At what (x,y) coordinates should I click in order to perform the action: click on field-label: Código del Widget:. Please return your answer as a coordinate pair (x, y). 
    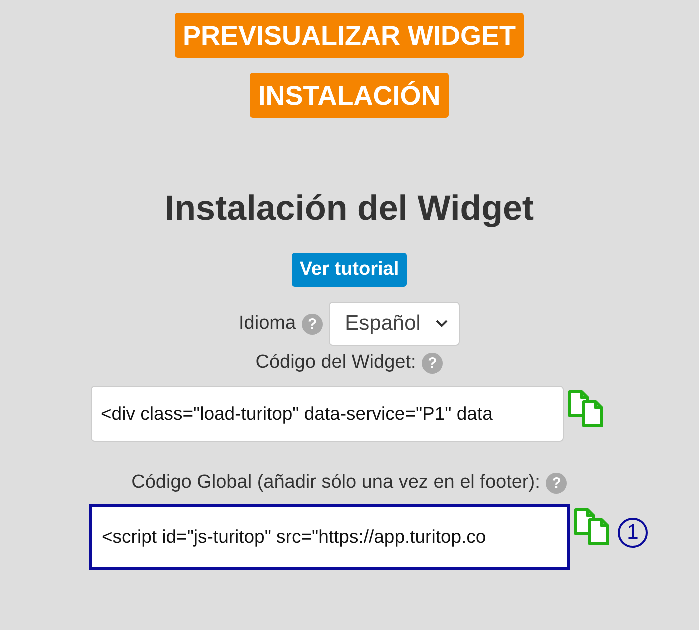
    Looking at the image, I should click on (336, 363).